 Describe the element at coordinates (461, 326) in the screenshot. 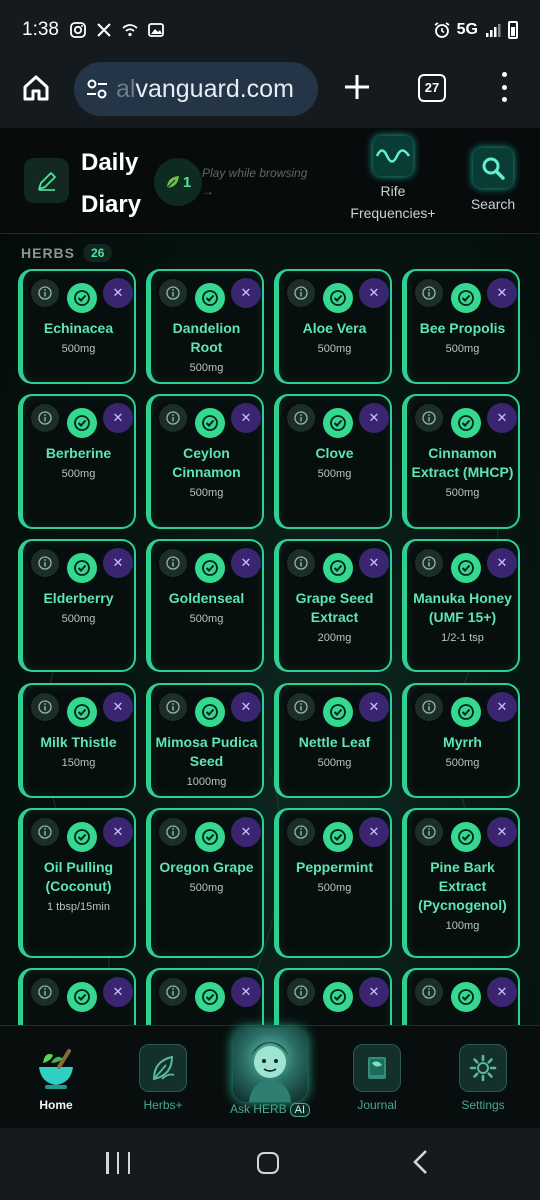

I see `herb-card: ✕ Bee Propolis 500mg` at that location.